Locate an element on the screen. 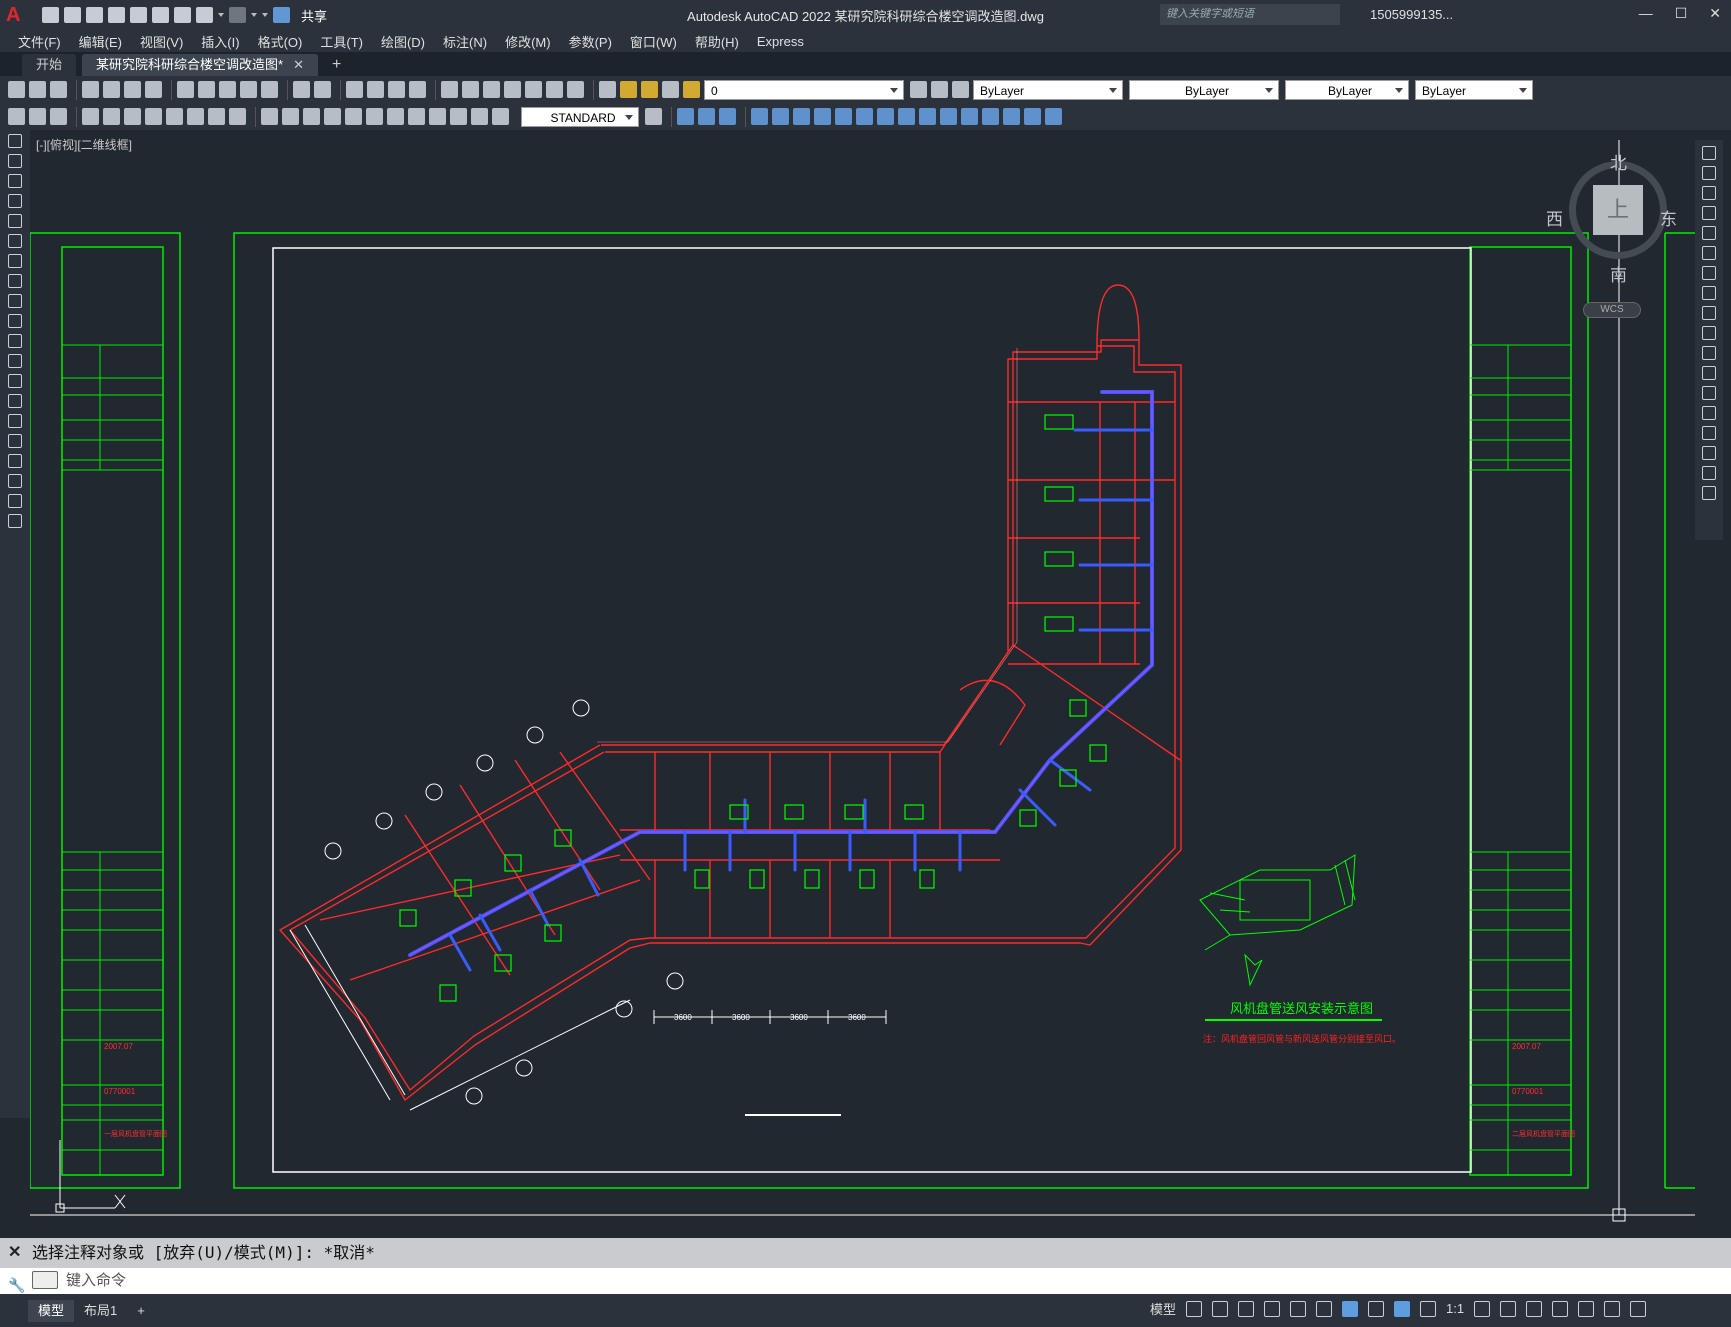 This screenshot has width=1731, height=1327. new-file-icon is located at coordinates (50, 15).